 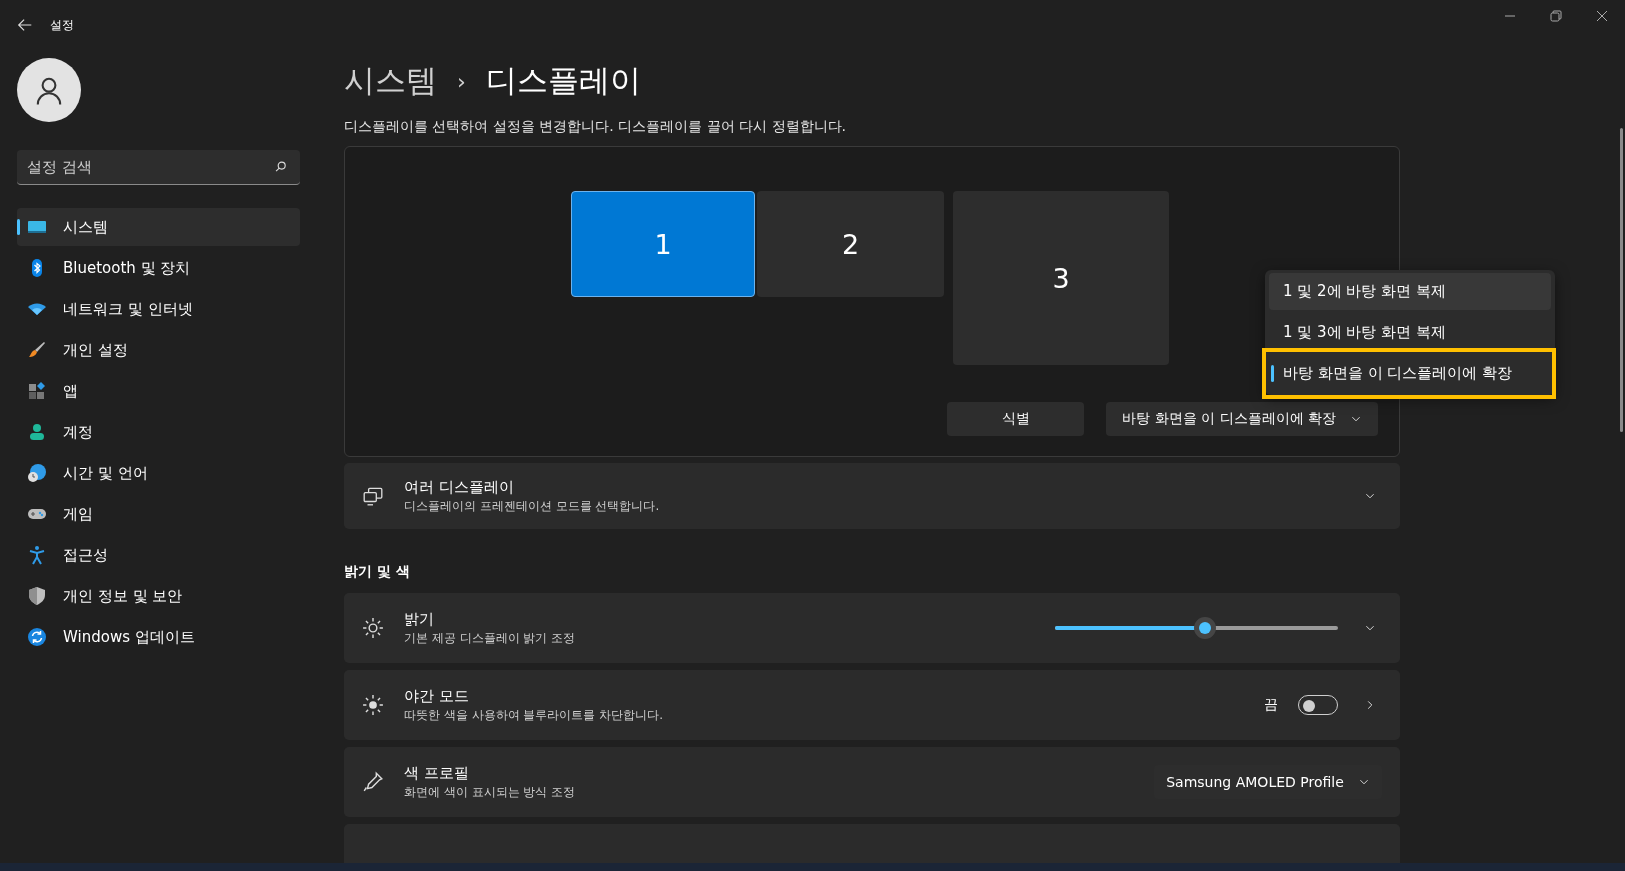 What do you see at coordinates (62, 25) in the screenshot?
I see `app-title: 설정` at bounding box center [62, 25].